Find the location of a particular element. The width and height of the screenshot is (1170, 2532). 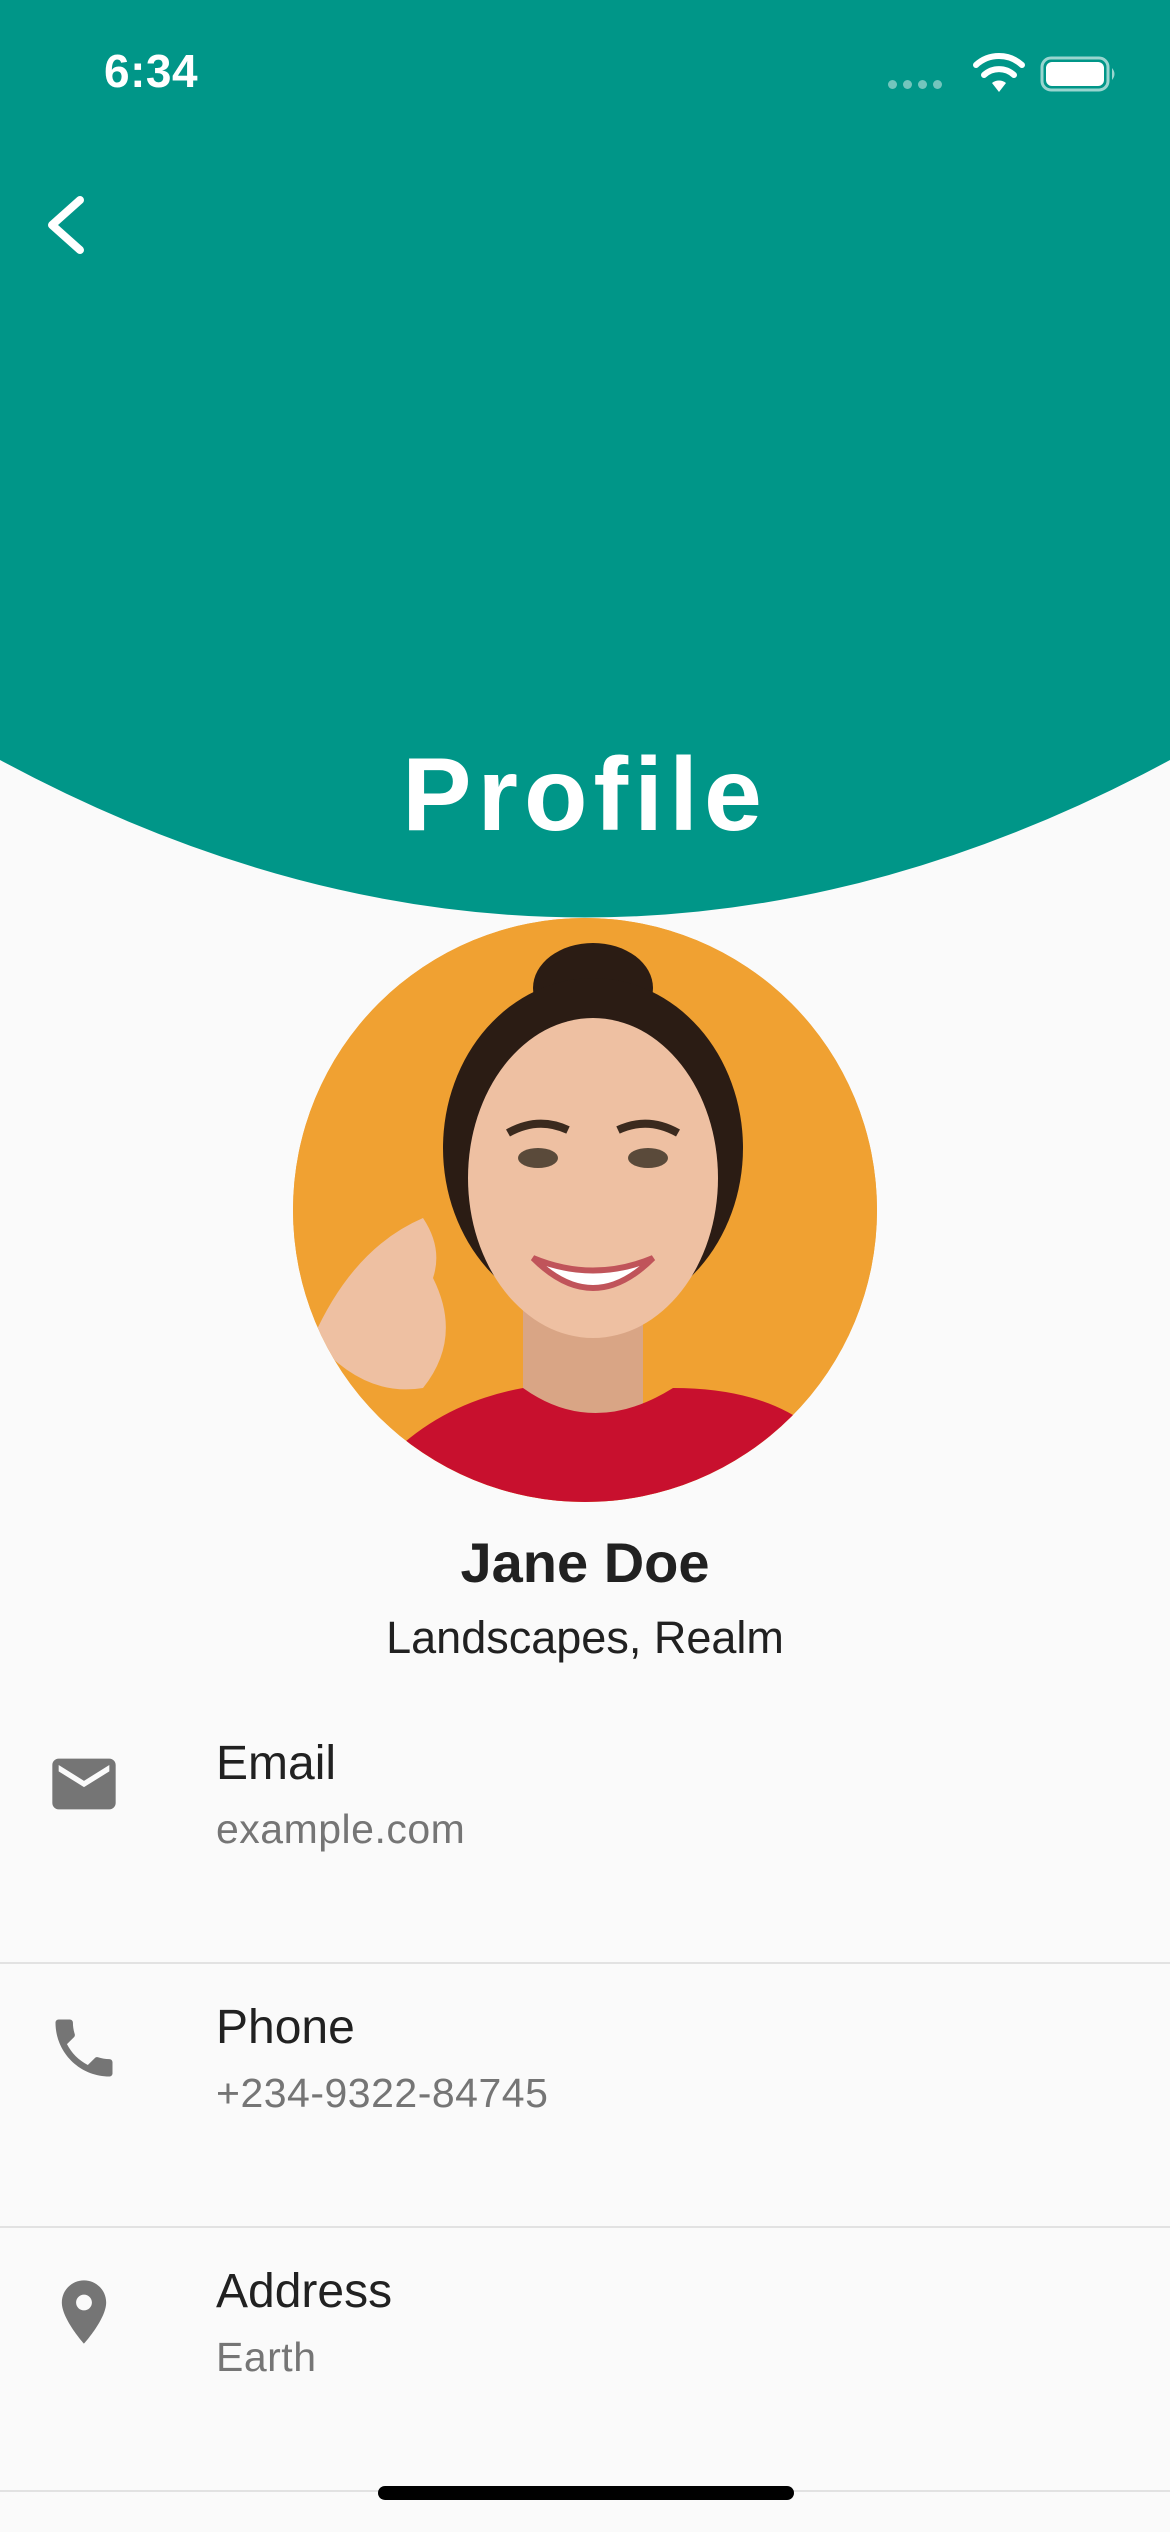

home-indicator is located at coordinates (586, 2493).